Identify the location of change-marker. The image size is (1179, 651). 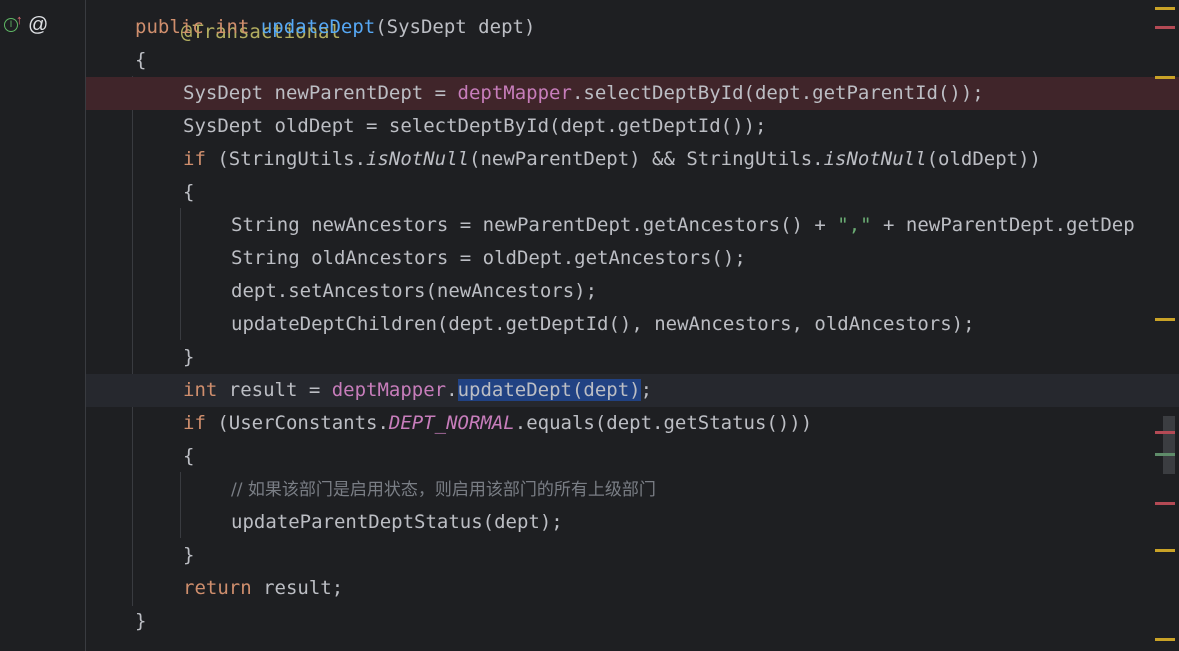
(1165, 454).